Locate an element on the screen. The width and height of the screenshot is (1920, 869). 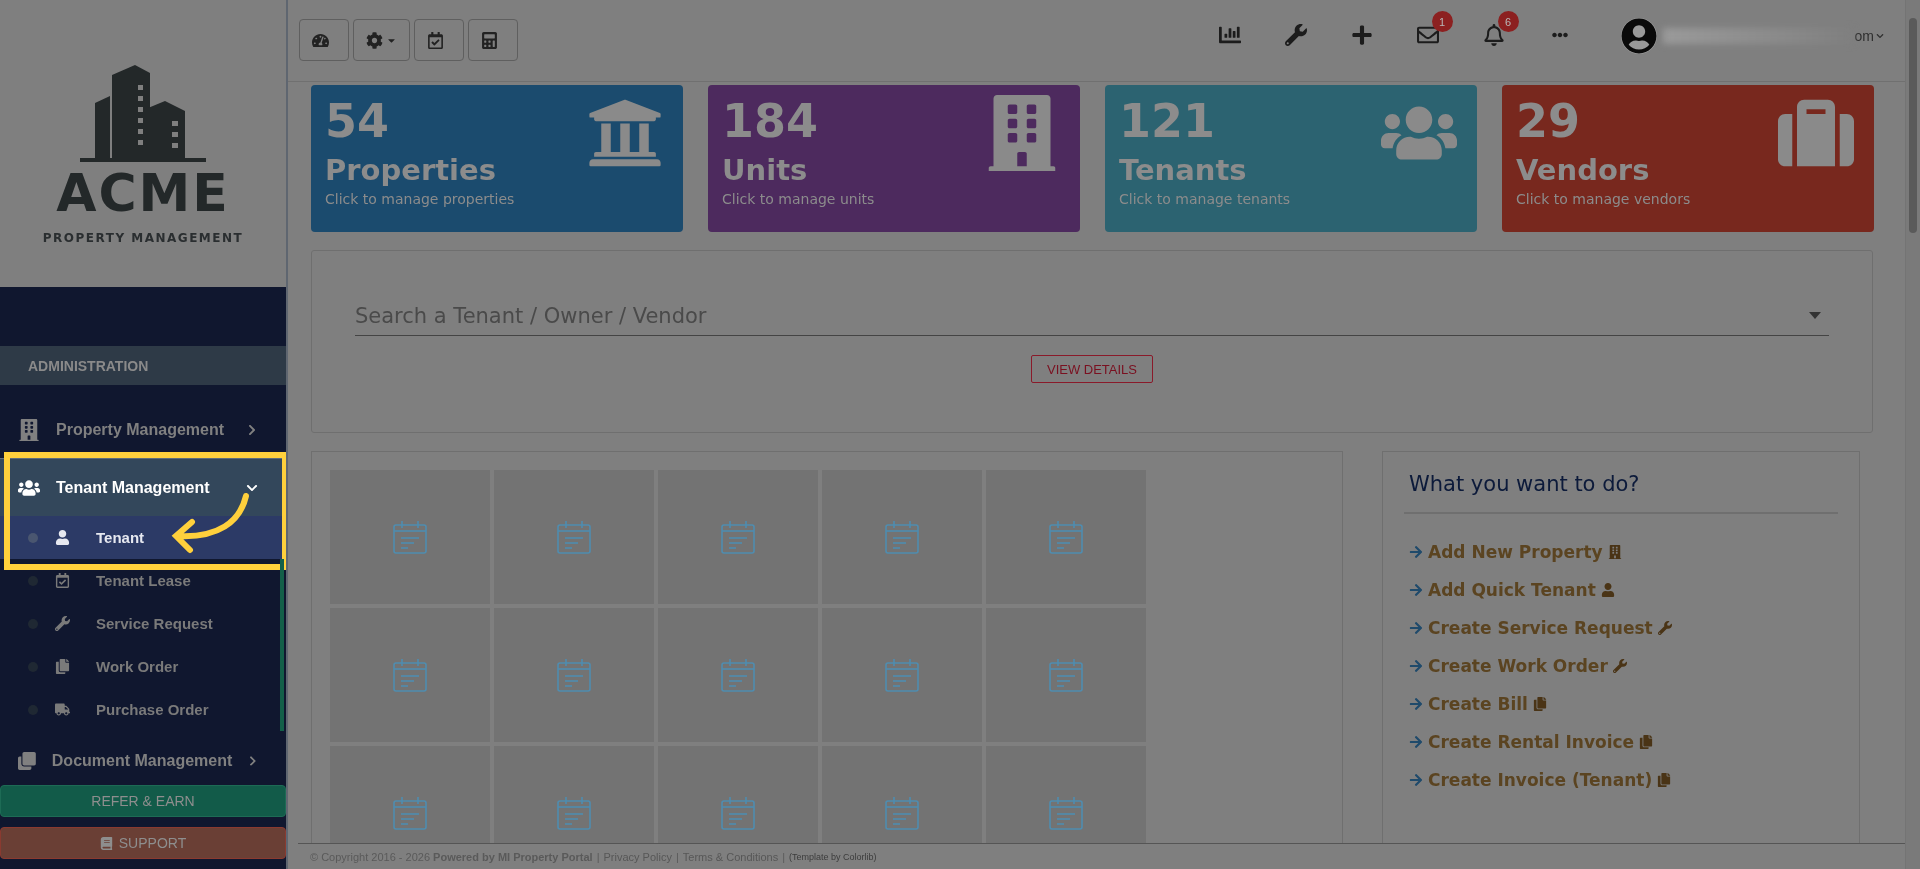
quick-action-link: Add Quick Tenant is located at coordinates (1623, 590).